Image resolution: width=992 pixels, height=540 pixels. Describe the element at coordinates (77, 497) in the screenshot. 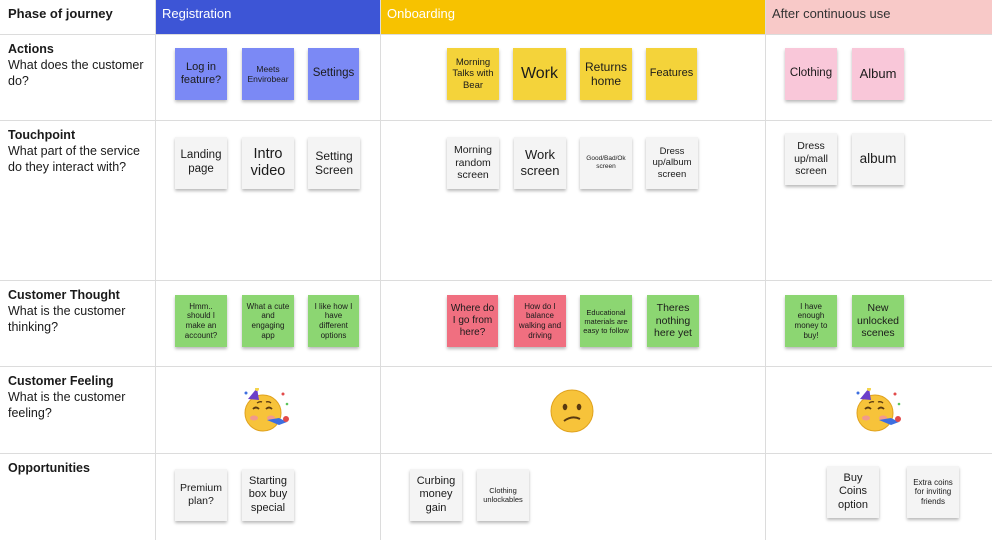

I see `row-header-opportunities: Opportunities` at that location.